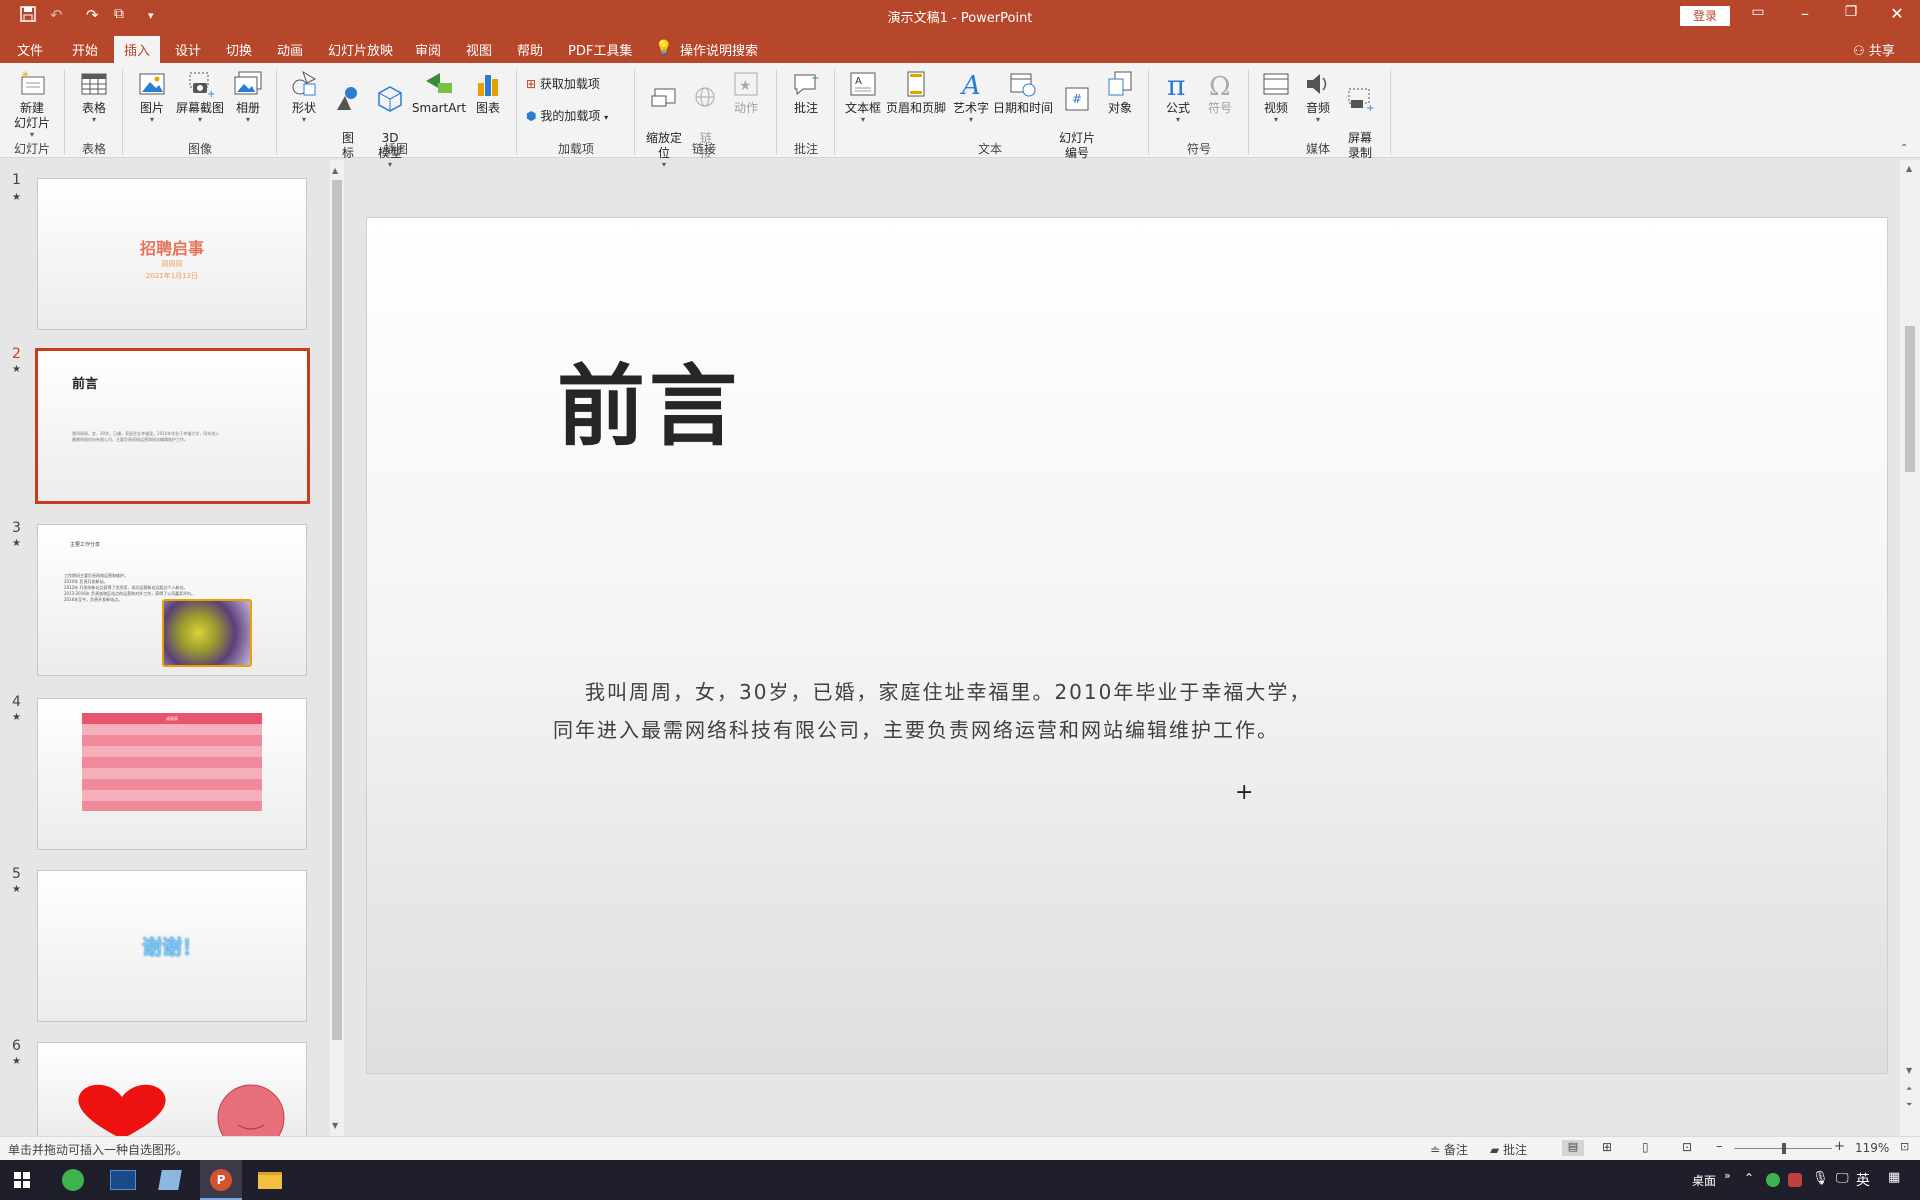 This screenshot has width=1920, height=1200. I want to click on tab-review: 审阅, so click(428, 49).